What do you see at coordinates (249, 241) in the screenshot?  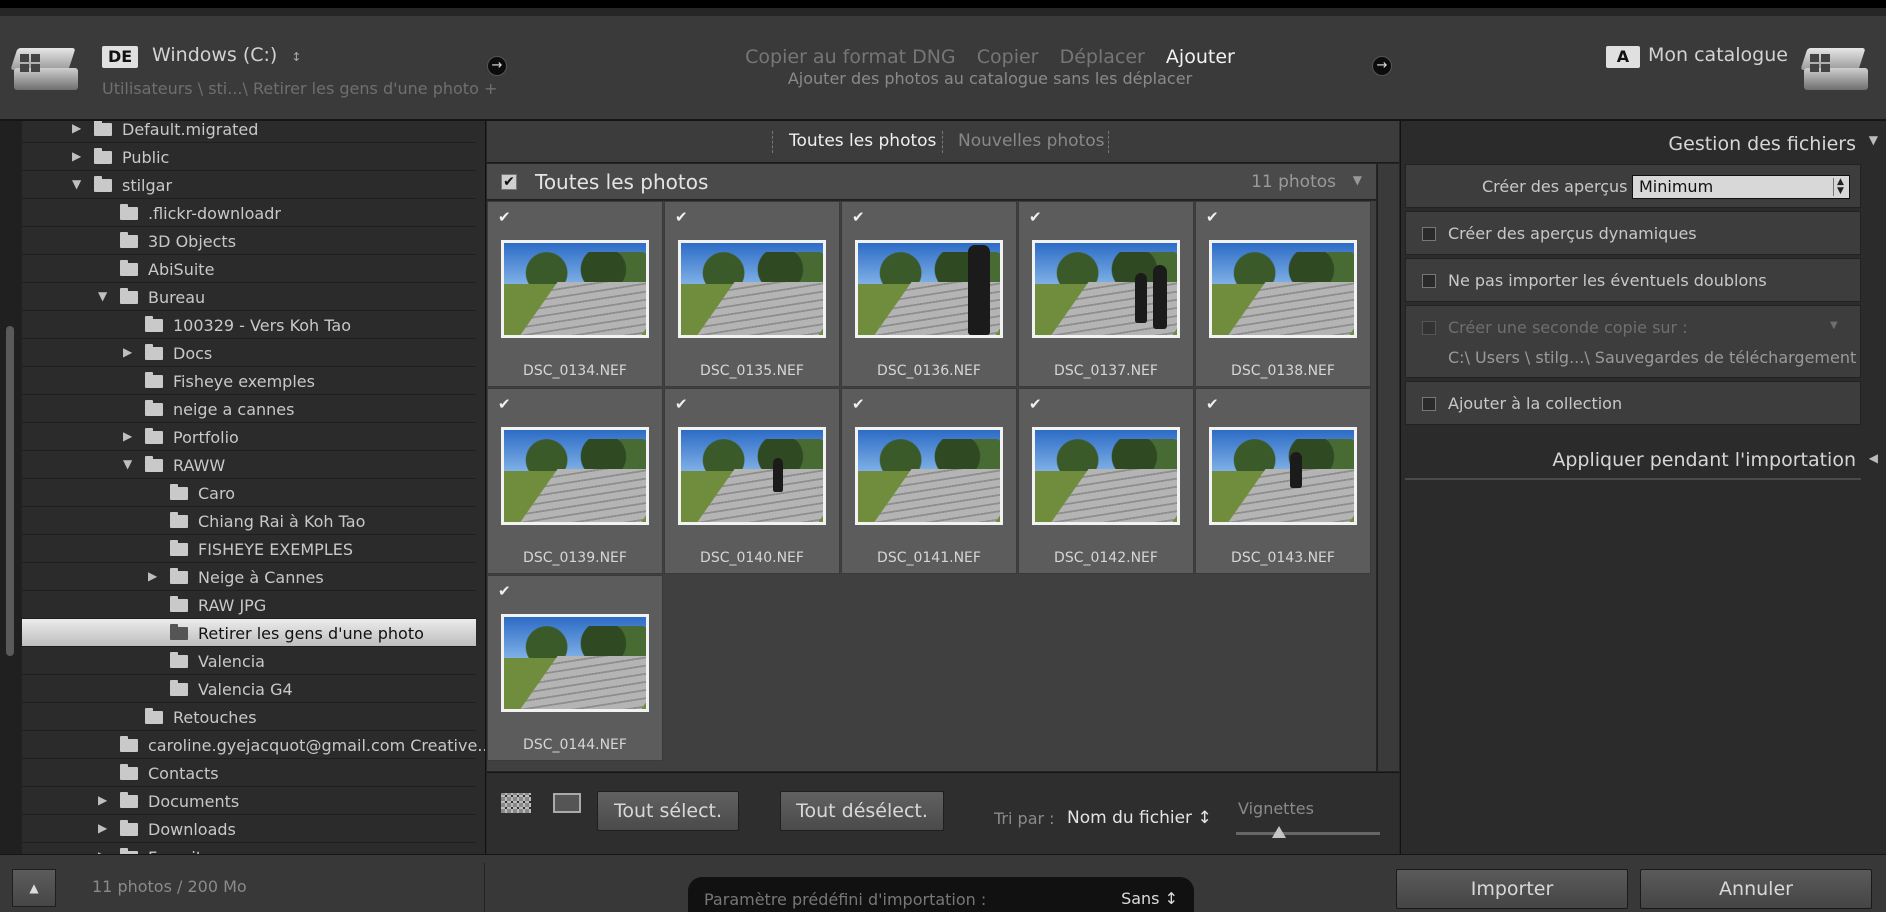 I see `folder-tree-item: 3D Objects` at bounding box center [249, 241].